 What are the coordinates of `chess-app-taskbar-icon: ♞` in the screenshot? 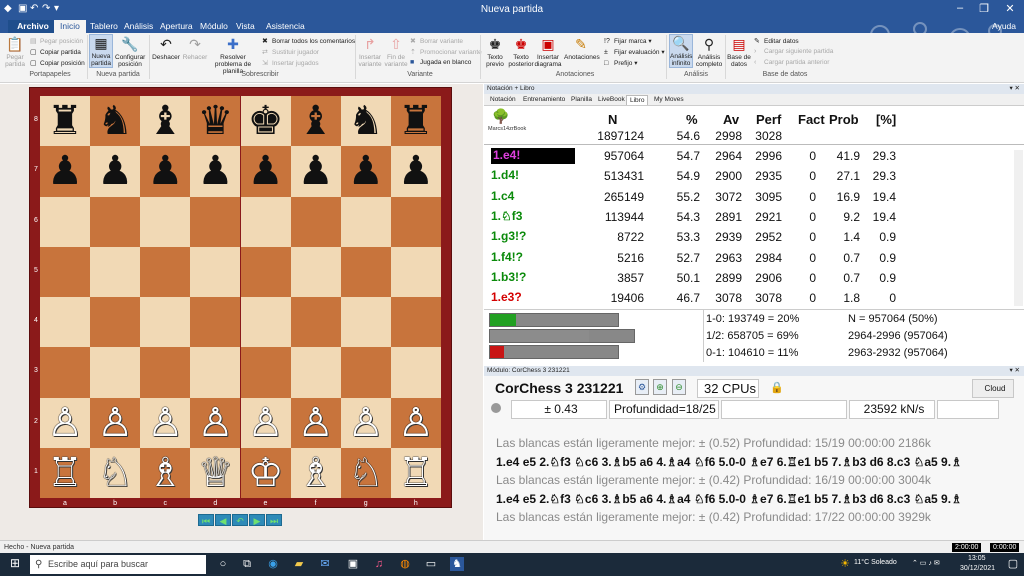 It's located at (457, 564).